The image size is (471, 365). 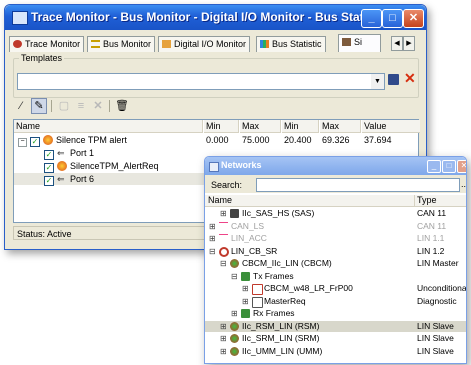 What do you see at coordinates (377, 81) in the screenshot?
I see `chevron-down-icon: ▼` at bounding box center [377, 81].